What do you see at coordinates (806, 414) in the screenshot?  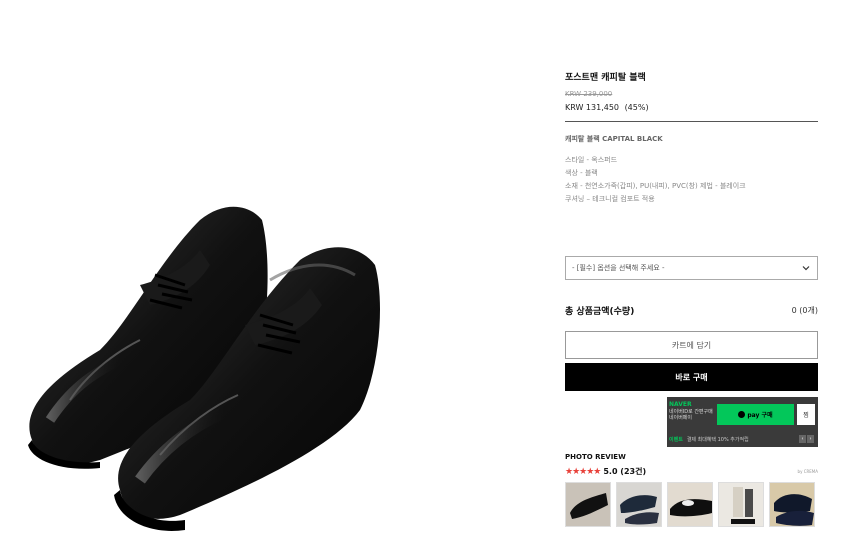 I see `naver-wish-button: 찜` at bounding box center [806, 414].